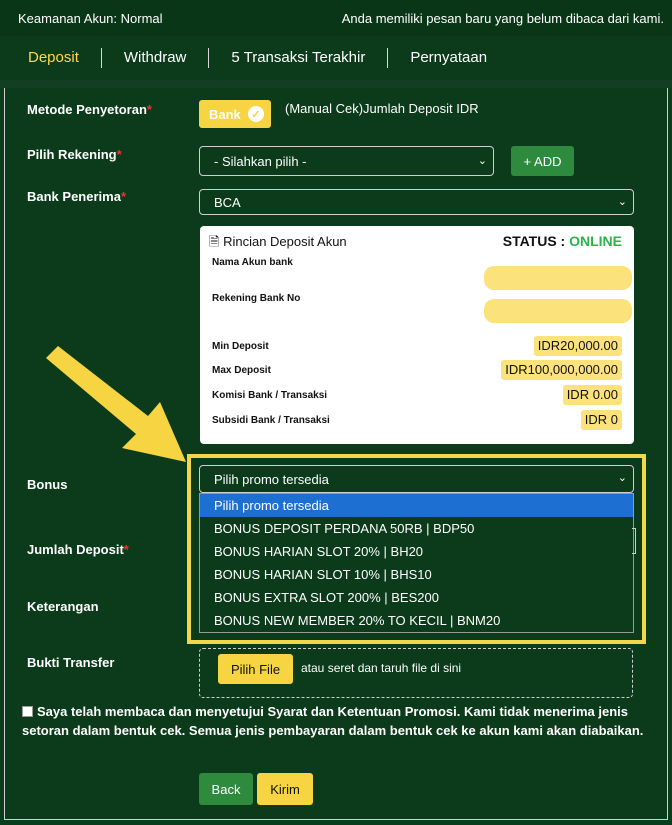 Image resolution: width=672 pixels, height=825 pixels. Describe the element at coordinates (74, 154) in the screenshot. I see `account-label: Pilih Rekening*` at that location.